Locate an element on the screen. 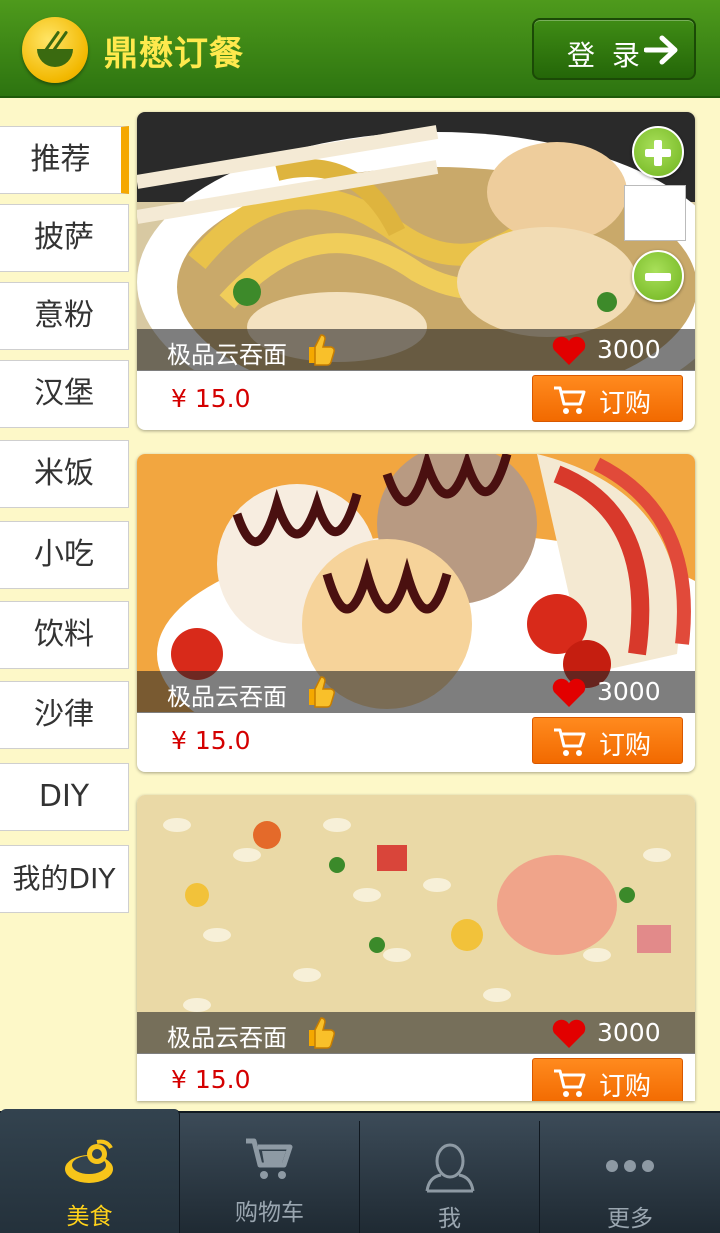 The image size is (720, 1233). app-header: 鼎懋订餐 登 录 is located at coordinates (360, 49).